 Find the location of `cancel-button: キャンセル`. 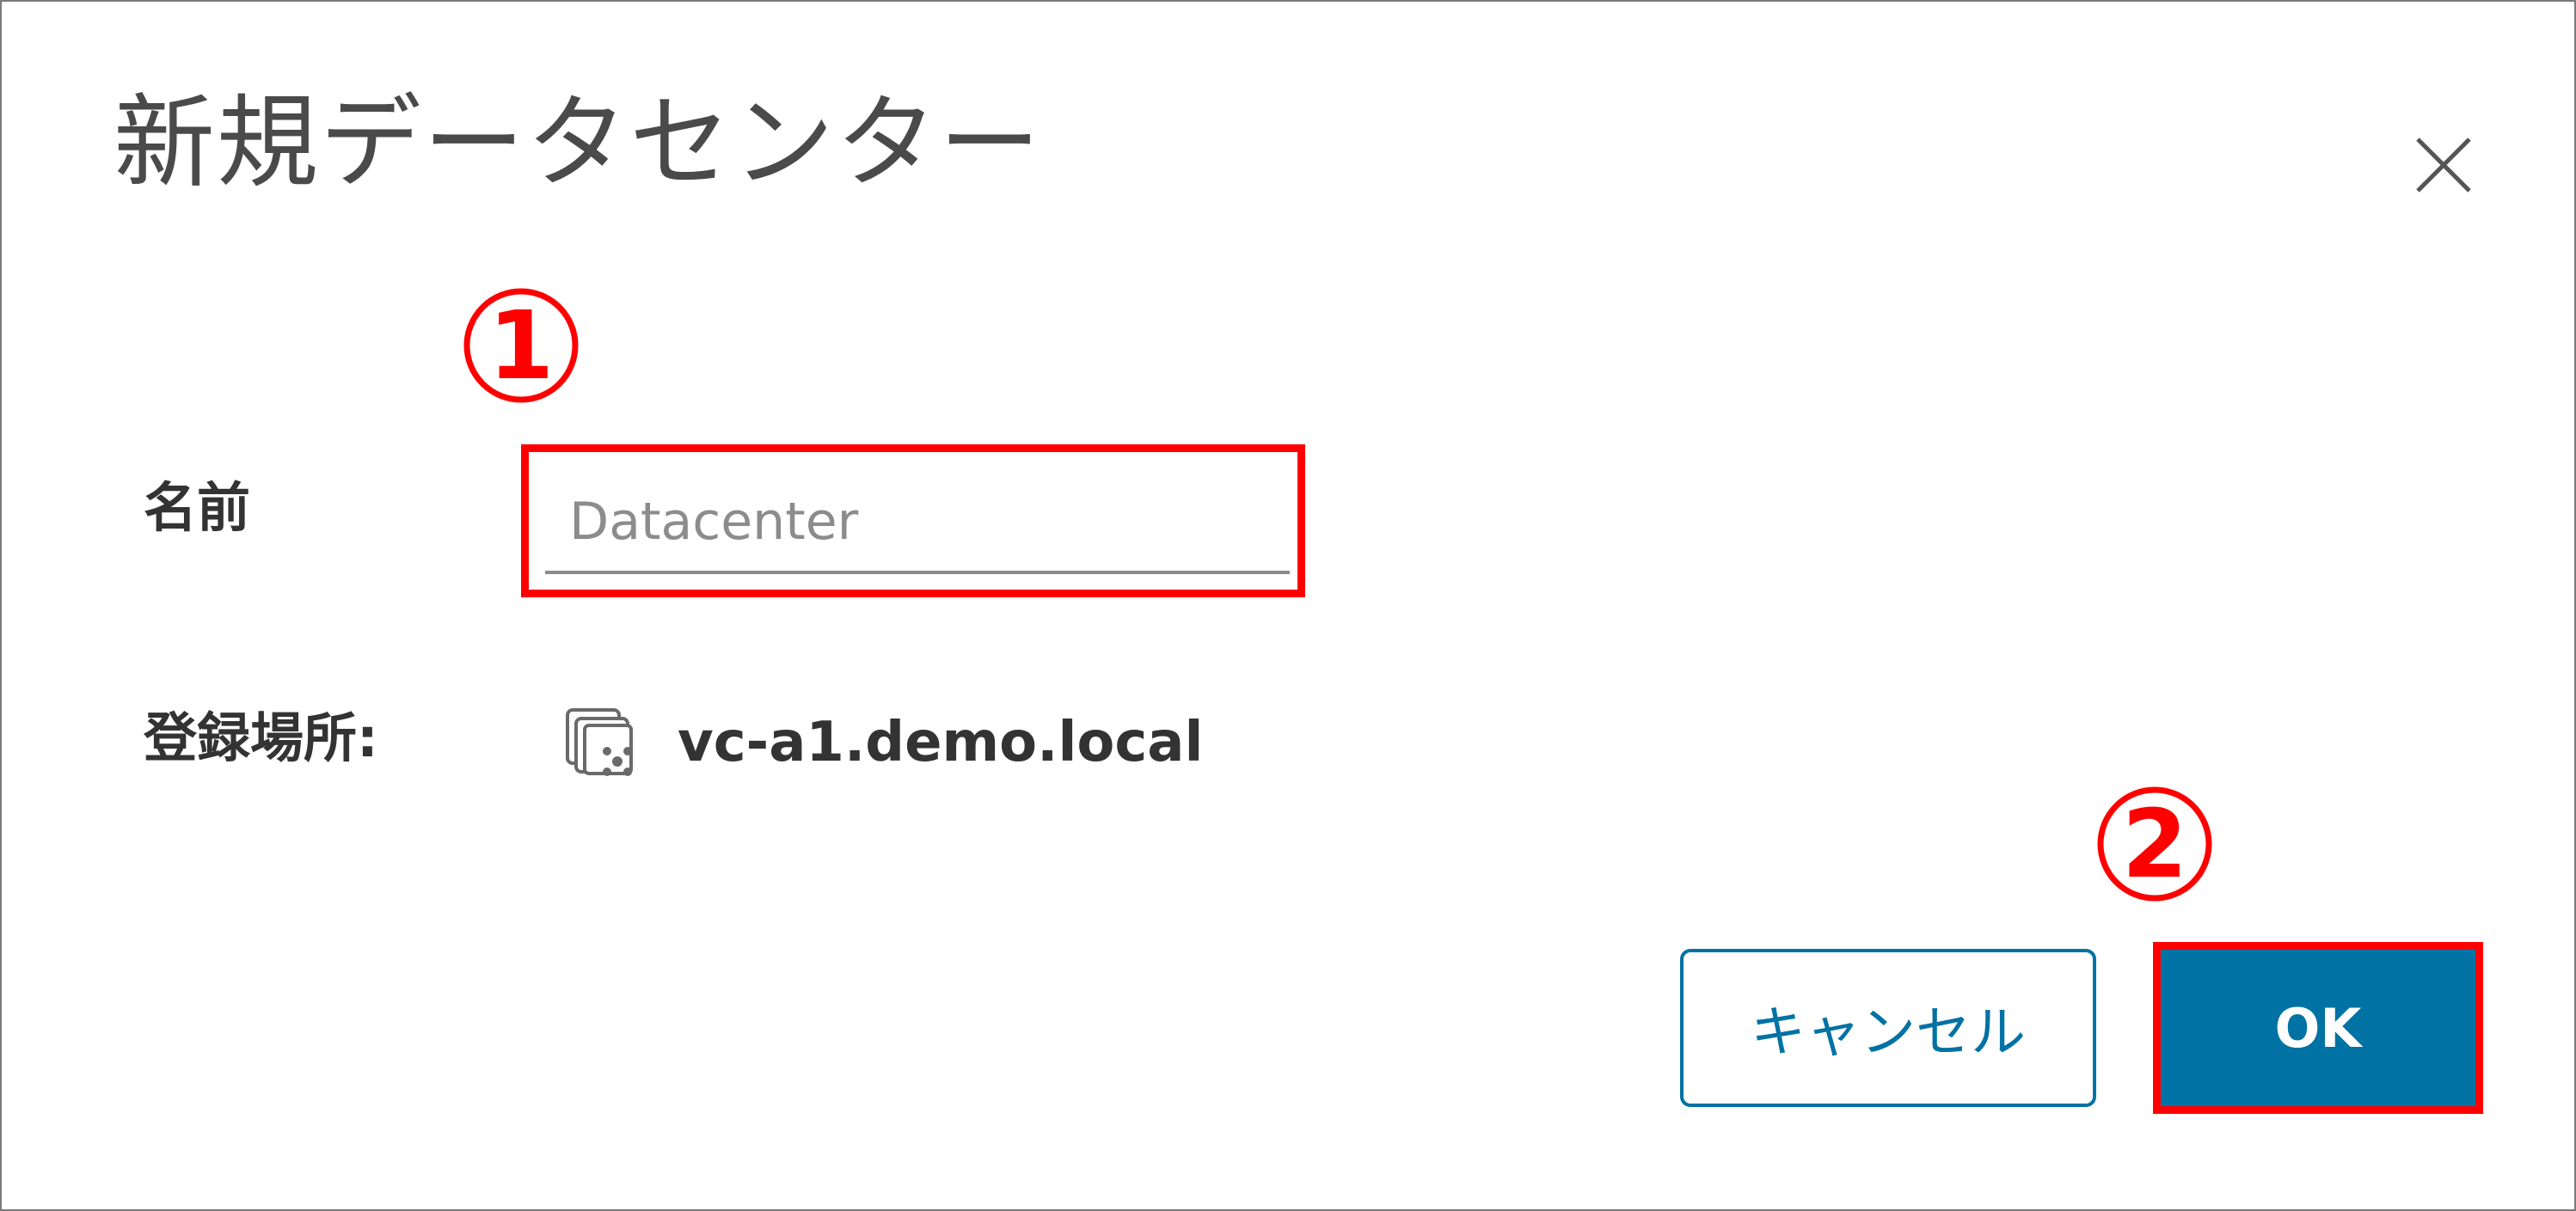

cancel-button: キャンセル is located at coordinates (1888, 1028).